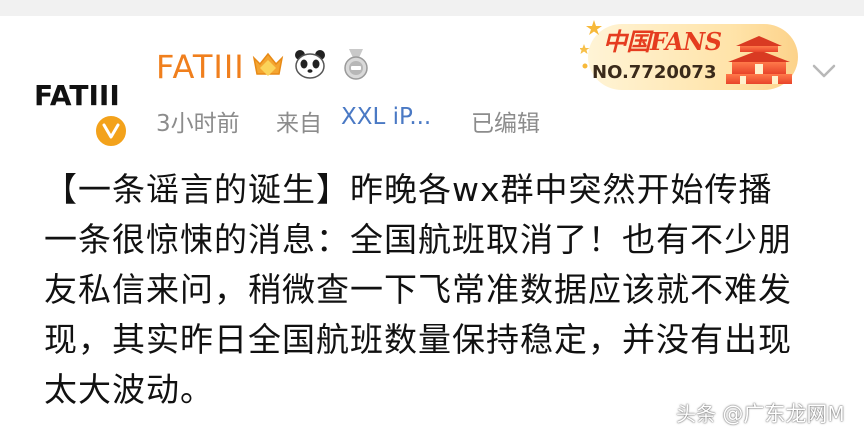  I want to click on source-label: 来自, so click(299, 124).